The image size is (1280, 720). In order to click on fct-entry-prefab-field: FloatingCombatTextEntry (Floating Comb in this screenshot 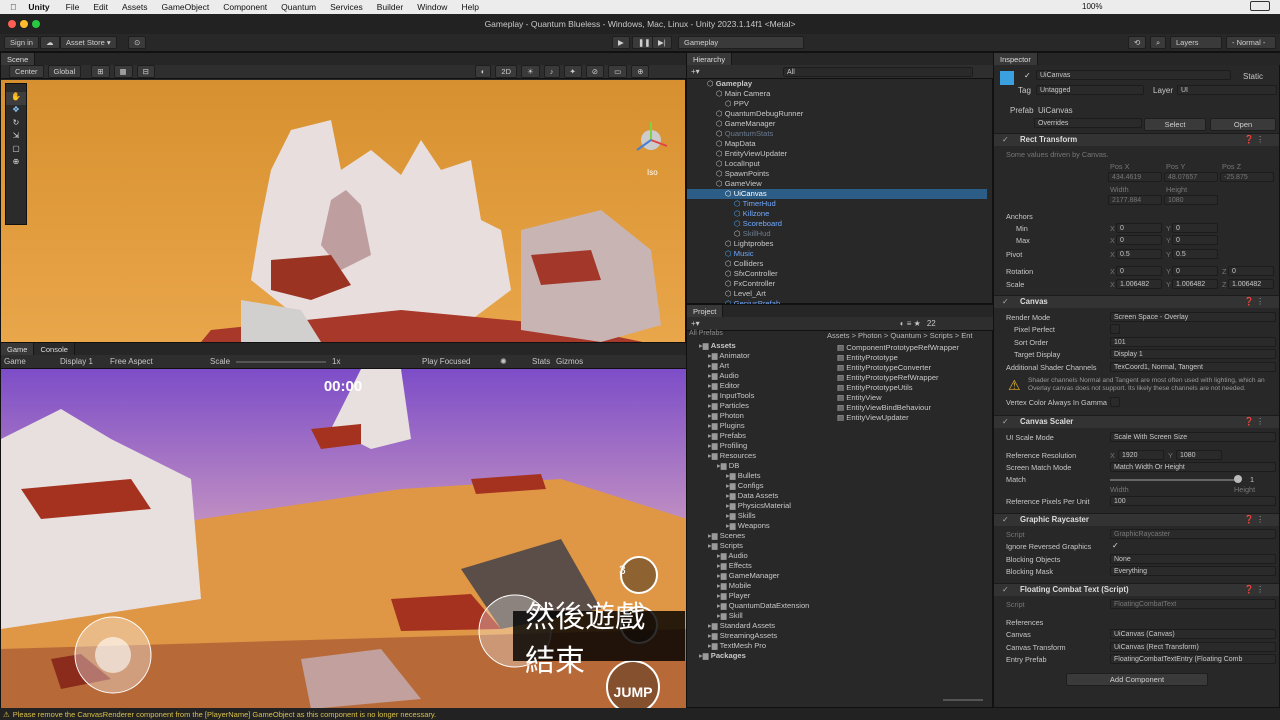, I will do `click(1193, 659)`.